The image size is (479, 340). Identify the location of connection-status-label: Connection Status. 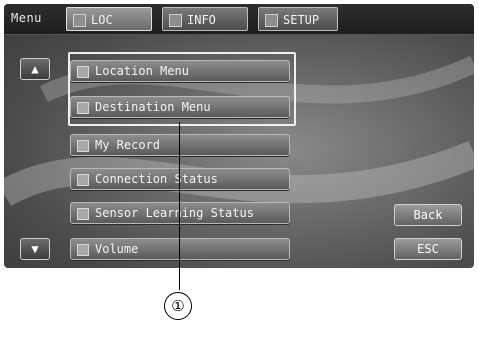
(156, 179).